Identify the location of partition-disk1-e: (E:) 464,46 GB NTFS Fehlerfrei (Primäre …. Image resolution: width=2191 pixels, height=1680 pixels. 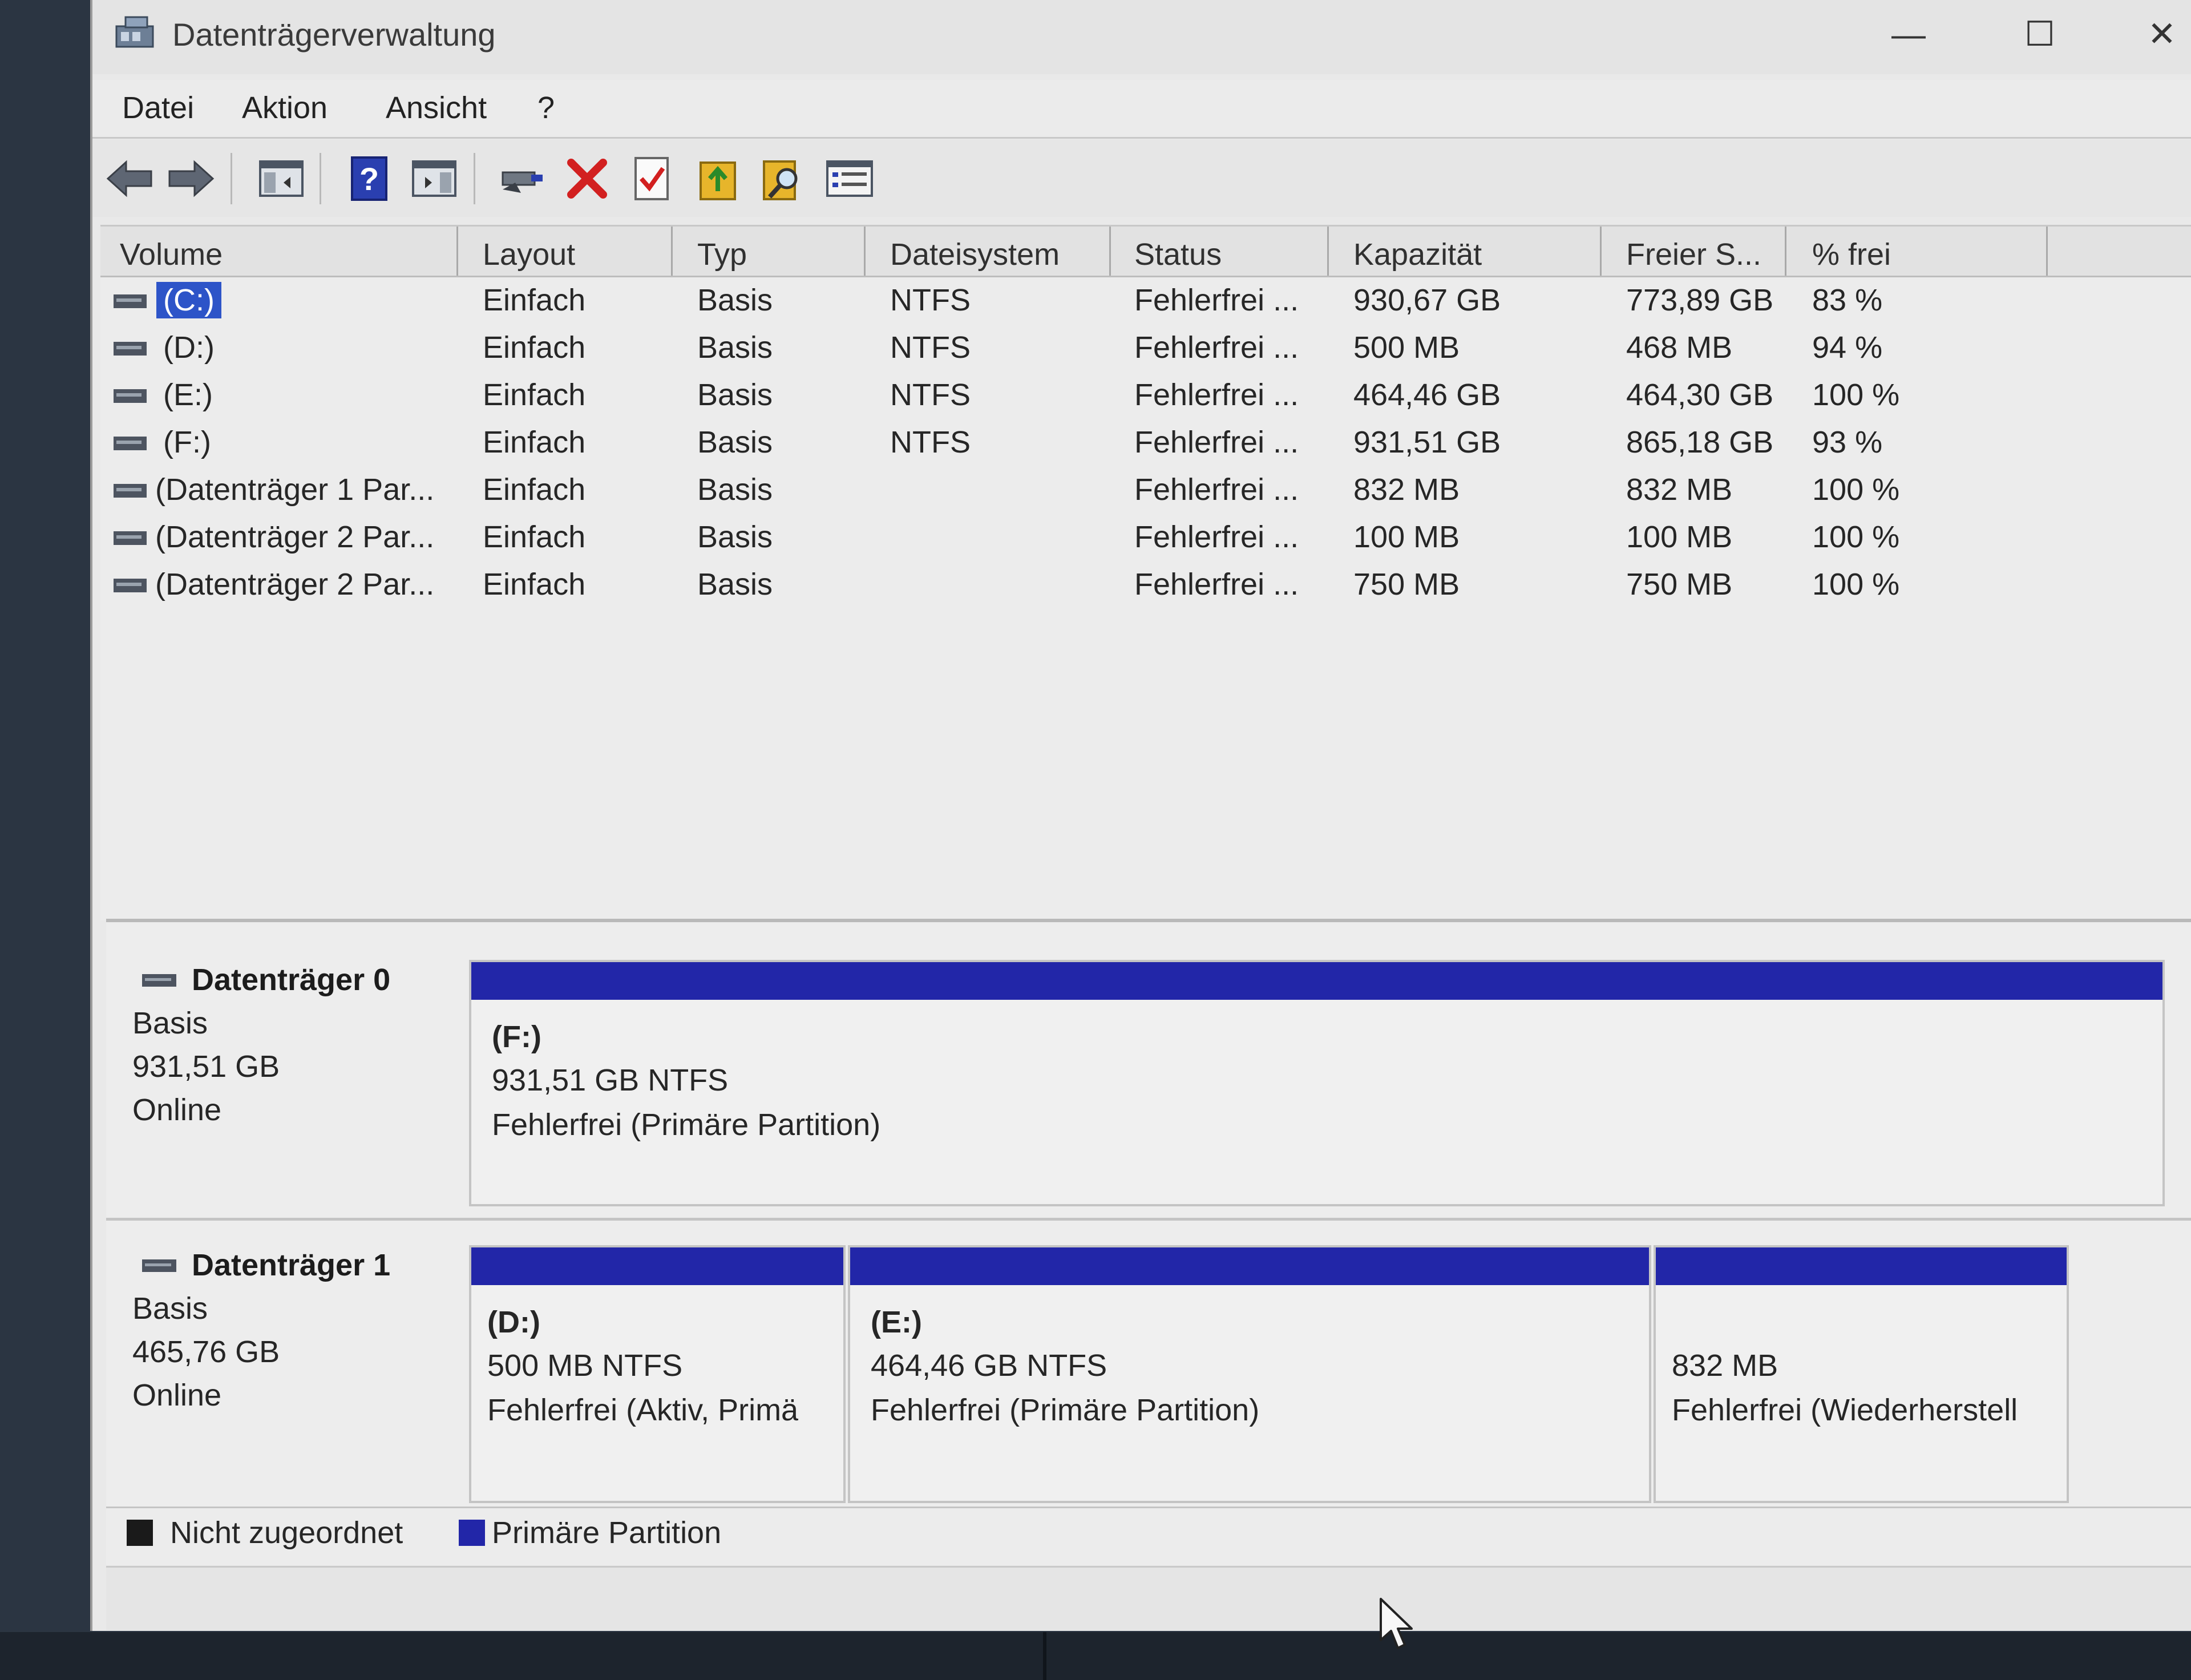
(1249, 1374).